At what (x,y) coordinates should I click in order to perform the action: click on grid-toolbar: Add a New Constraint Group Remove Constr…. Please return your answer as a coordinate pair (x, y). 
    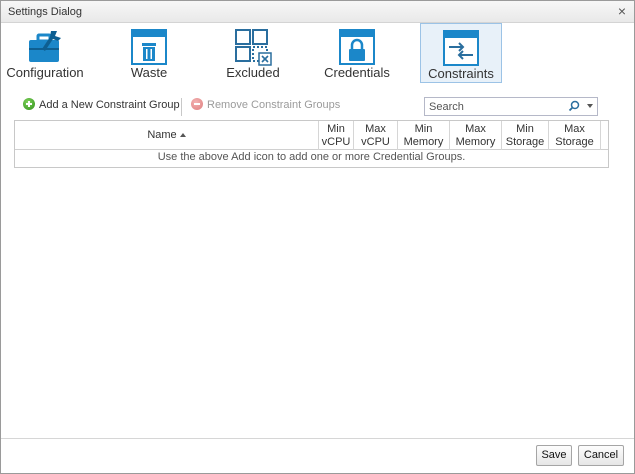
    Looking at the image, I should click on (311, 107).